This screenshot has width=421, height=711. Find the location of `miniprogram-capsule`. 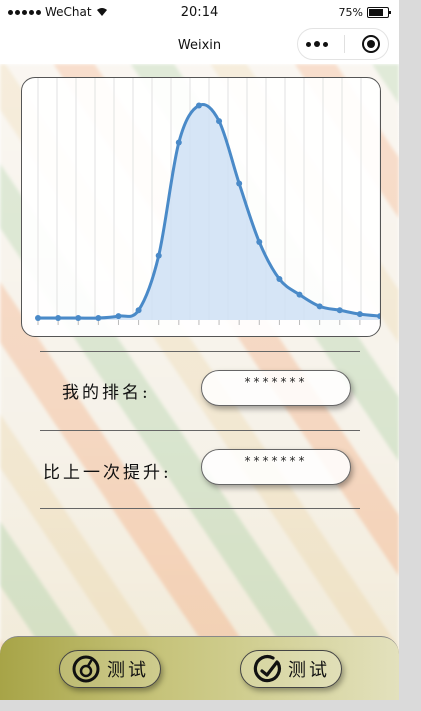

miniprogram-capsule is located at coordinates (343, 44).